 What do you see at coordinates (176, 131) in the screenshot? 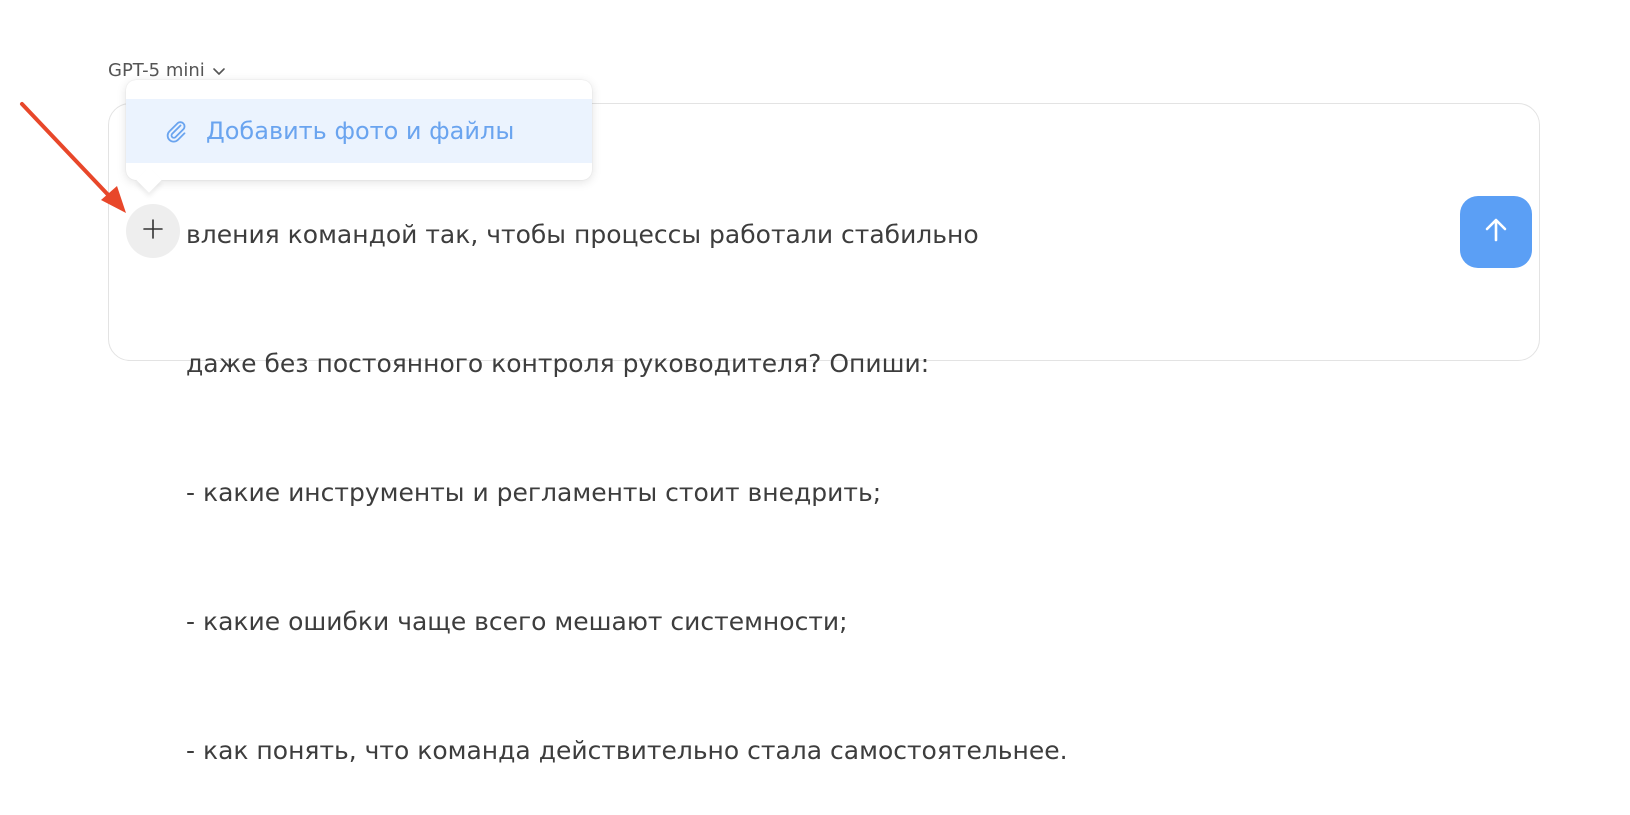
I see `paperclip-icon` at bounding box center [176, 131].